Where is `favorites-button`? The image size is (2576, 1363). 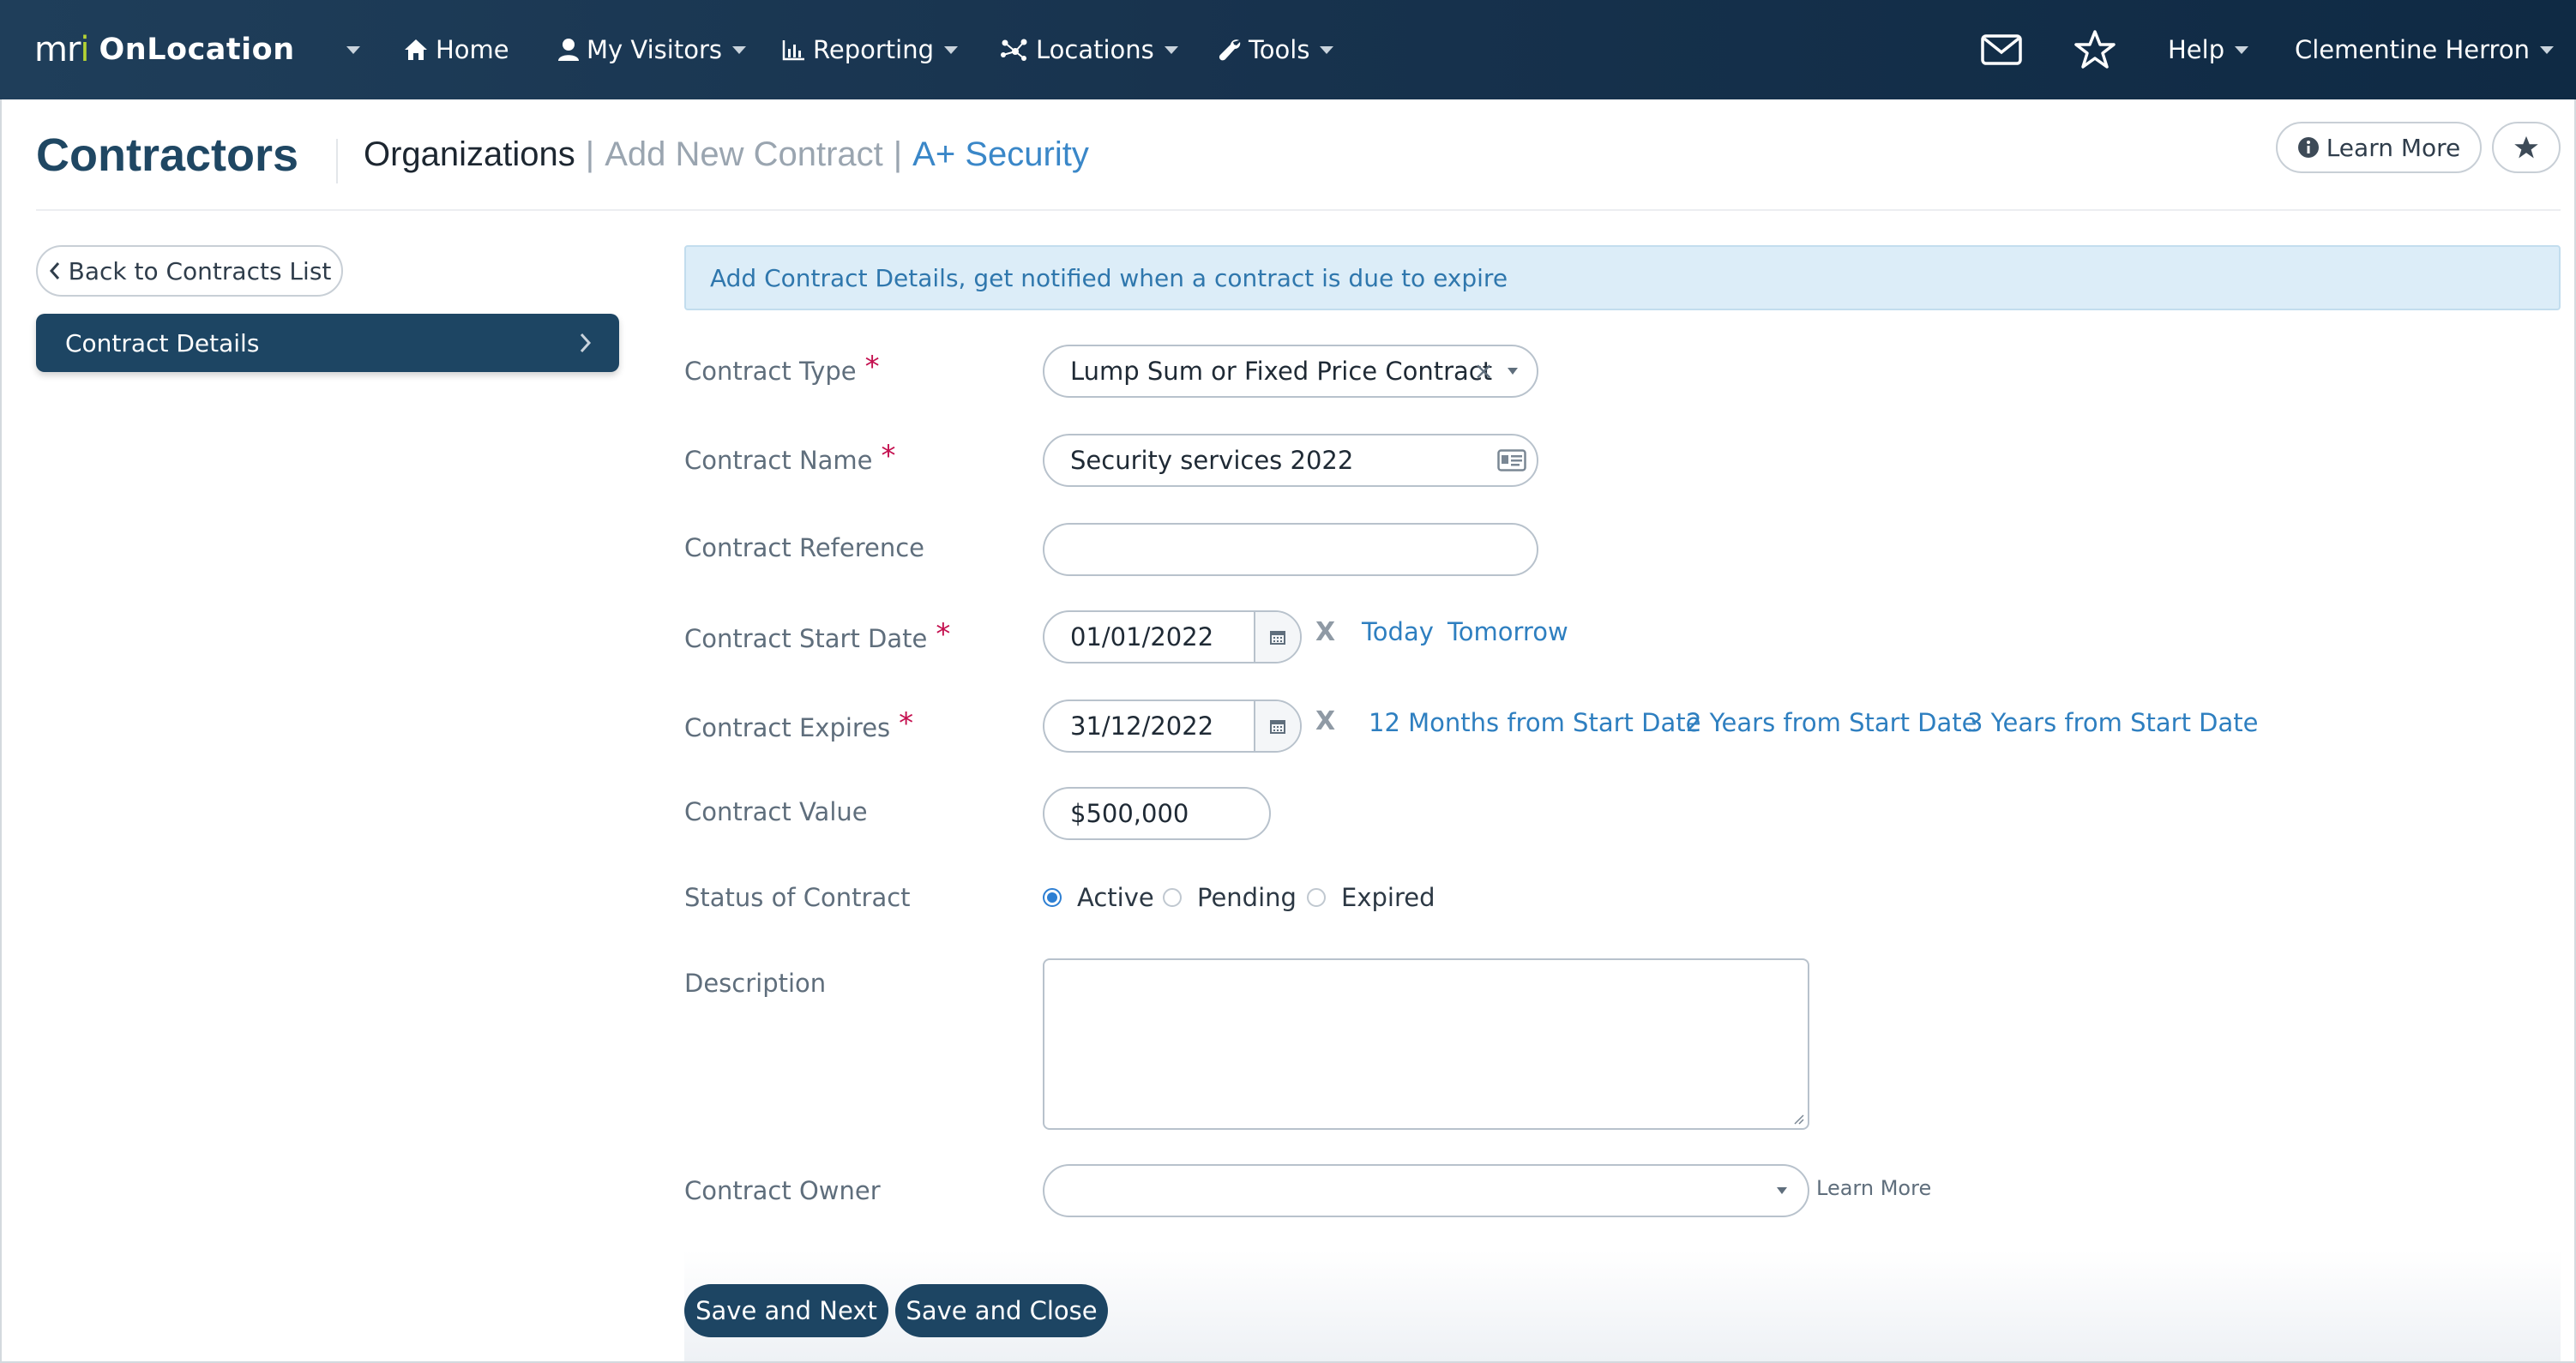 favorites-button is located at coordinates (2094, 49).